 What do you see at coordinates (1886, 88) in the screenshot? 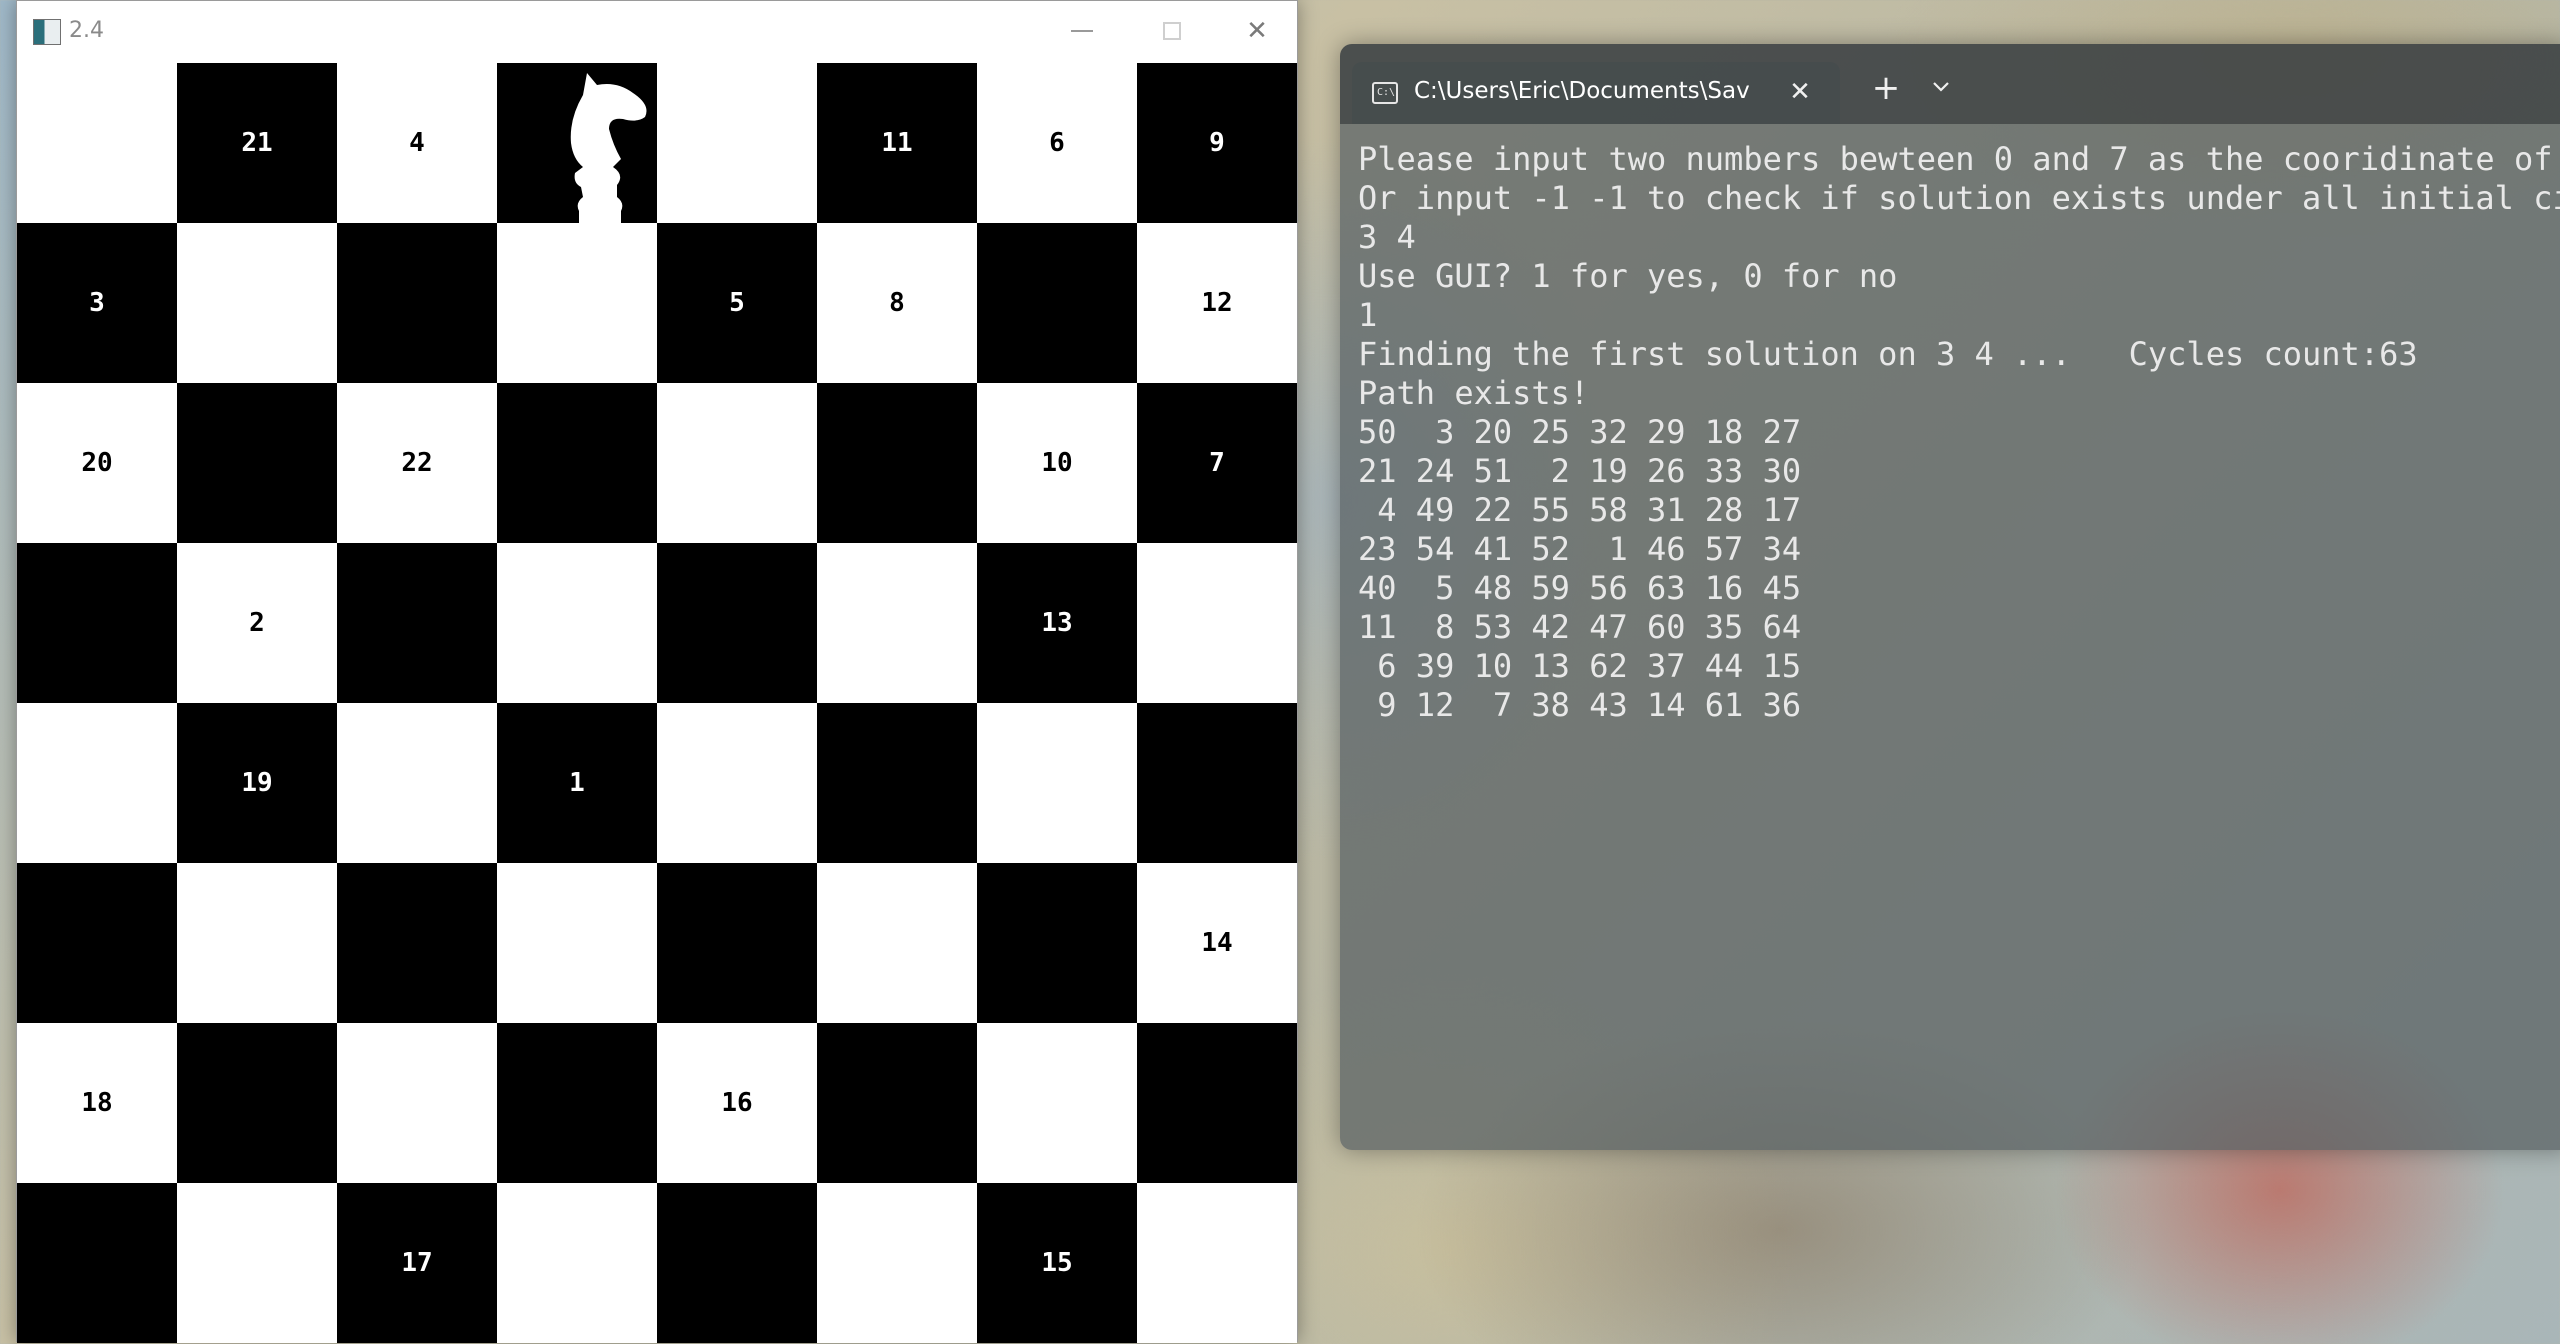
I see `new-tab-button: +` at bounding box center [1886, 88].